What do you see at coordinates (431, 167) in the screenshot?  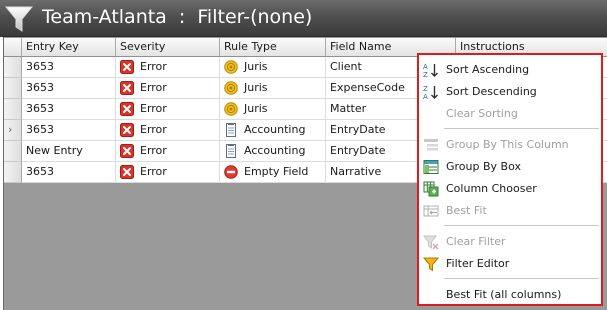 I see `group-by-box-icon` at bounding box center [431, 167].